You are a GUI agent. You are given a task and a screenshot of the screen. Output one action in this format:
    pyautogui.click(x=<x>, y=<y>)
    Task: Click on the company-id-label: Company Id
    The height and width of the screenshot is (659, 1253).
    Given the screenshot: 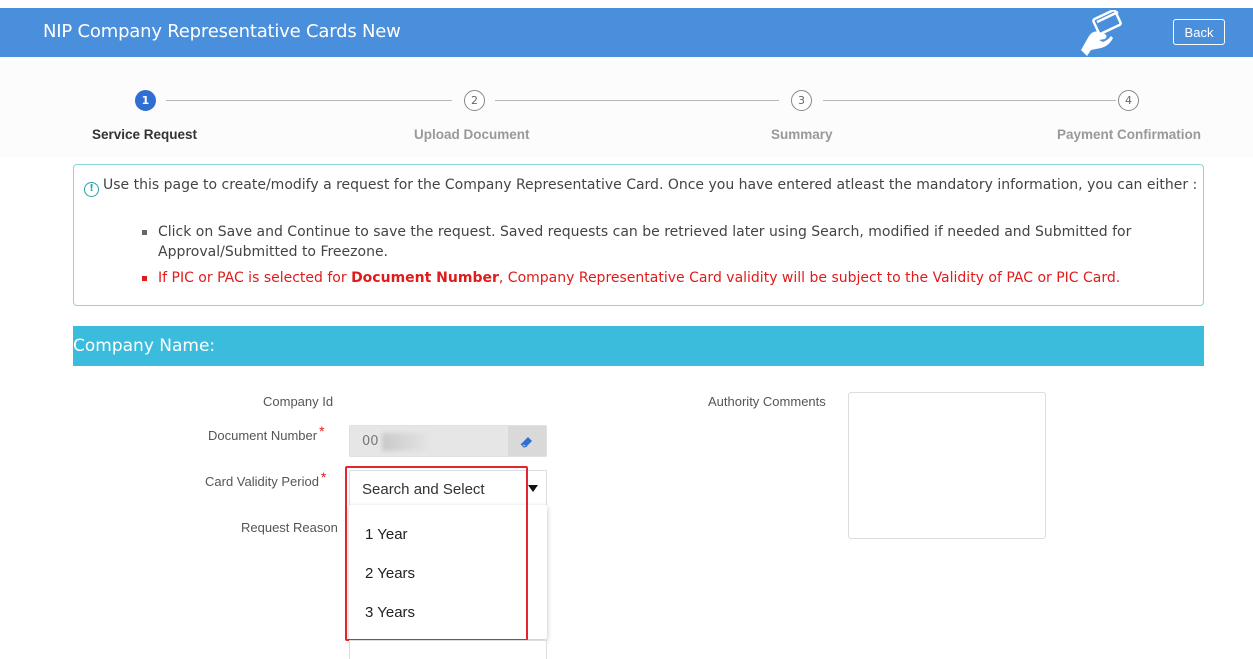 What is the action you would take?
    pyautogui.click(x=298, y=401)
    